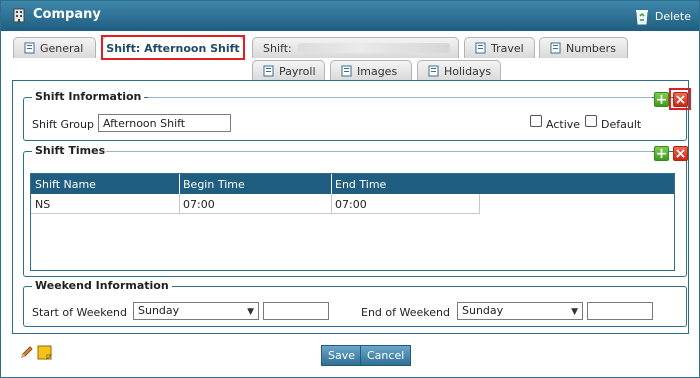 This screenshot has height=378, width=700. What do you see at coordinates (63, 124) in the screenshot?
I see `shift-group-label: Shift Group` at bounding box center [63, 124].